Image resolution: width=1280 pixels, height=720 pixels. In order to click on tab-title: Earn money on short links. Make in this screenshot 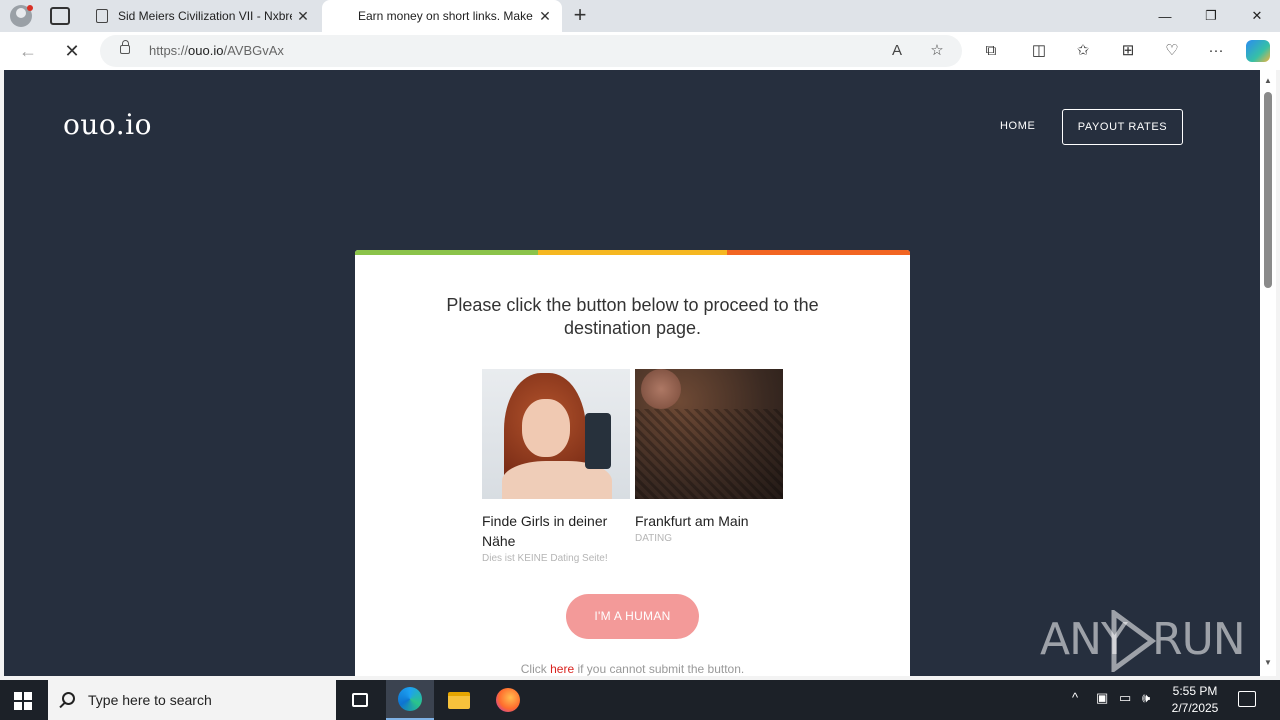, I will do `click(445, 16)`.